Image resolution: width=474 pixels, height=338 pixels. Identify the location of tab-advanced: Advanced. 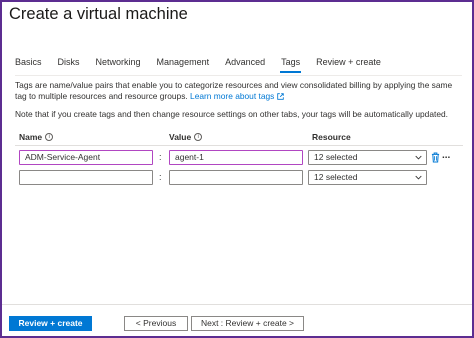
(245, 66).